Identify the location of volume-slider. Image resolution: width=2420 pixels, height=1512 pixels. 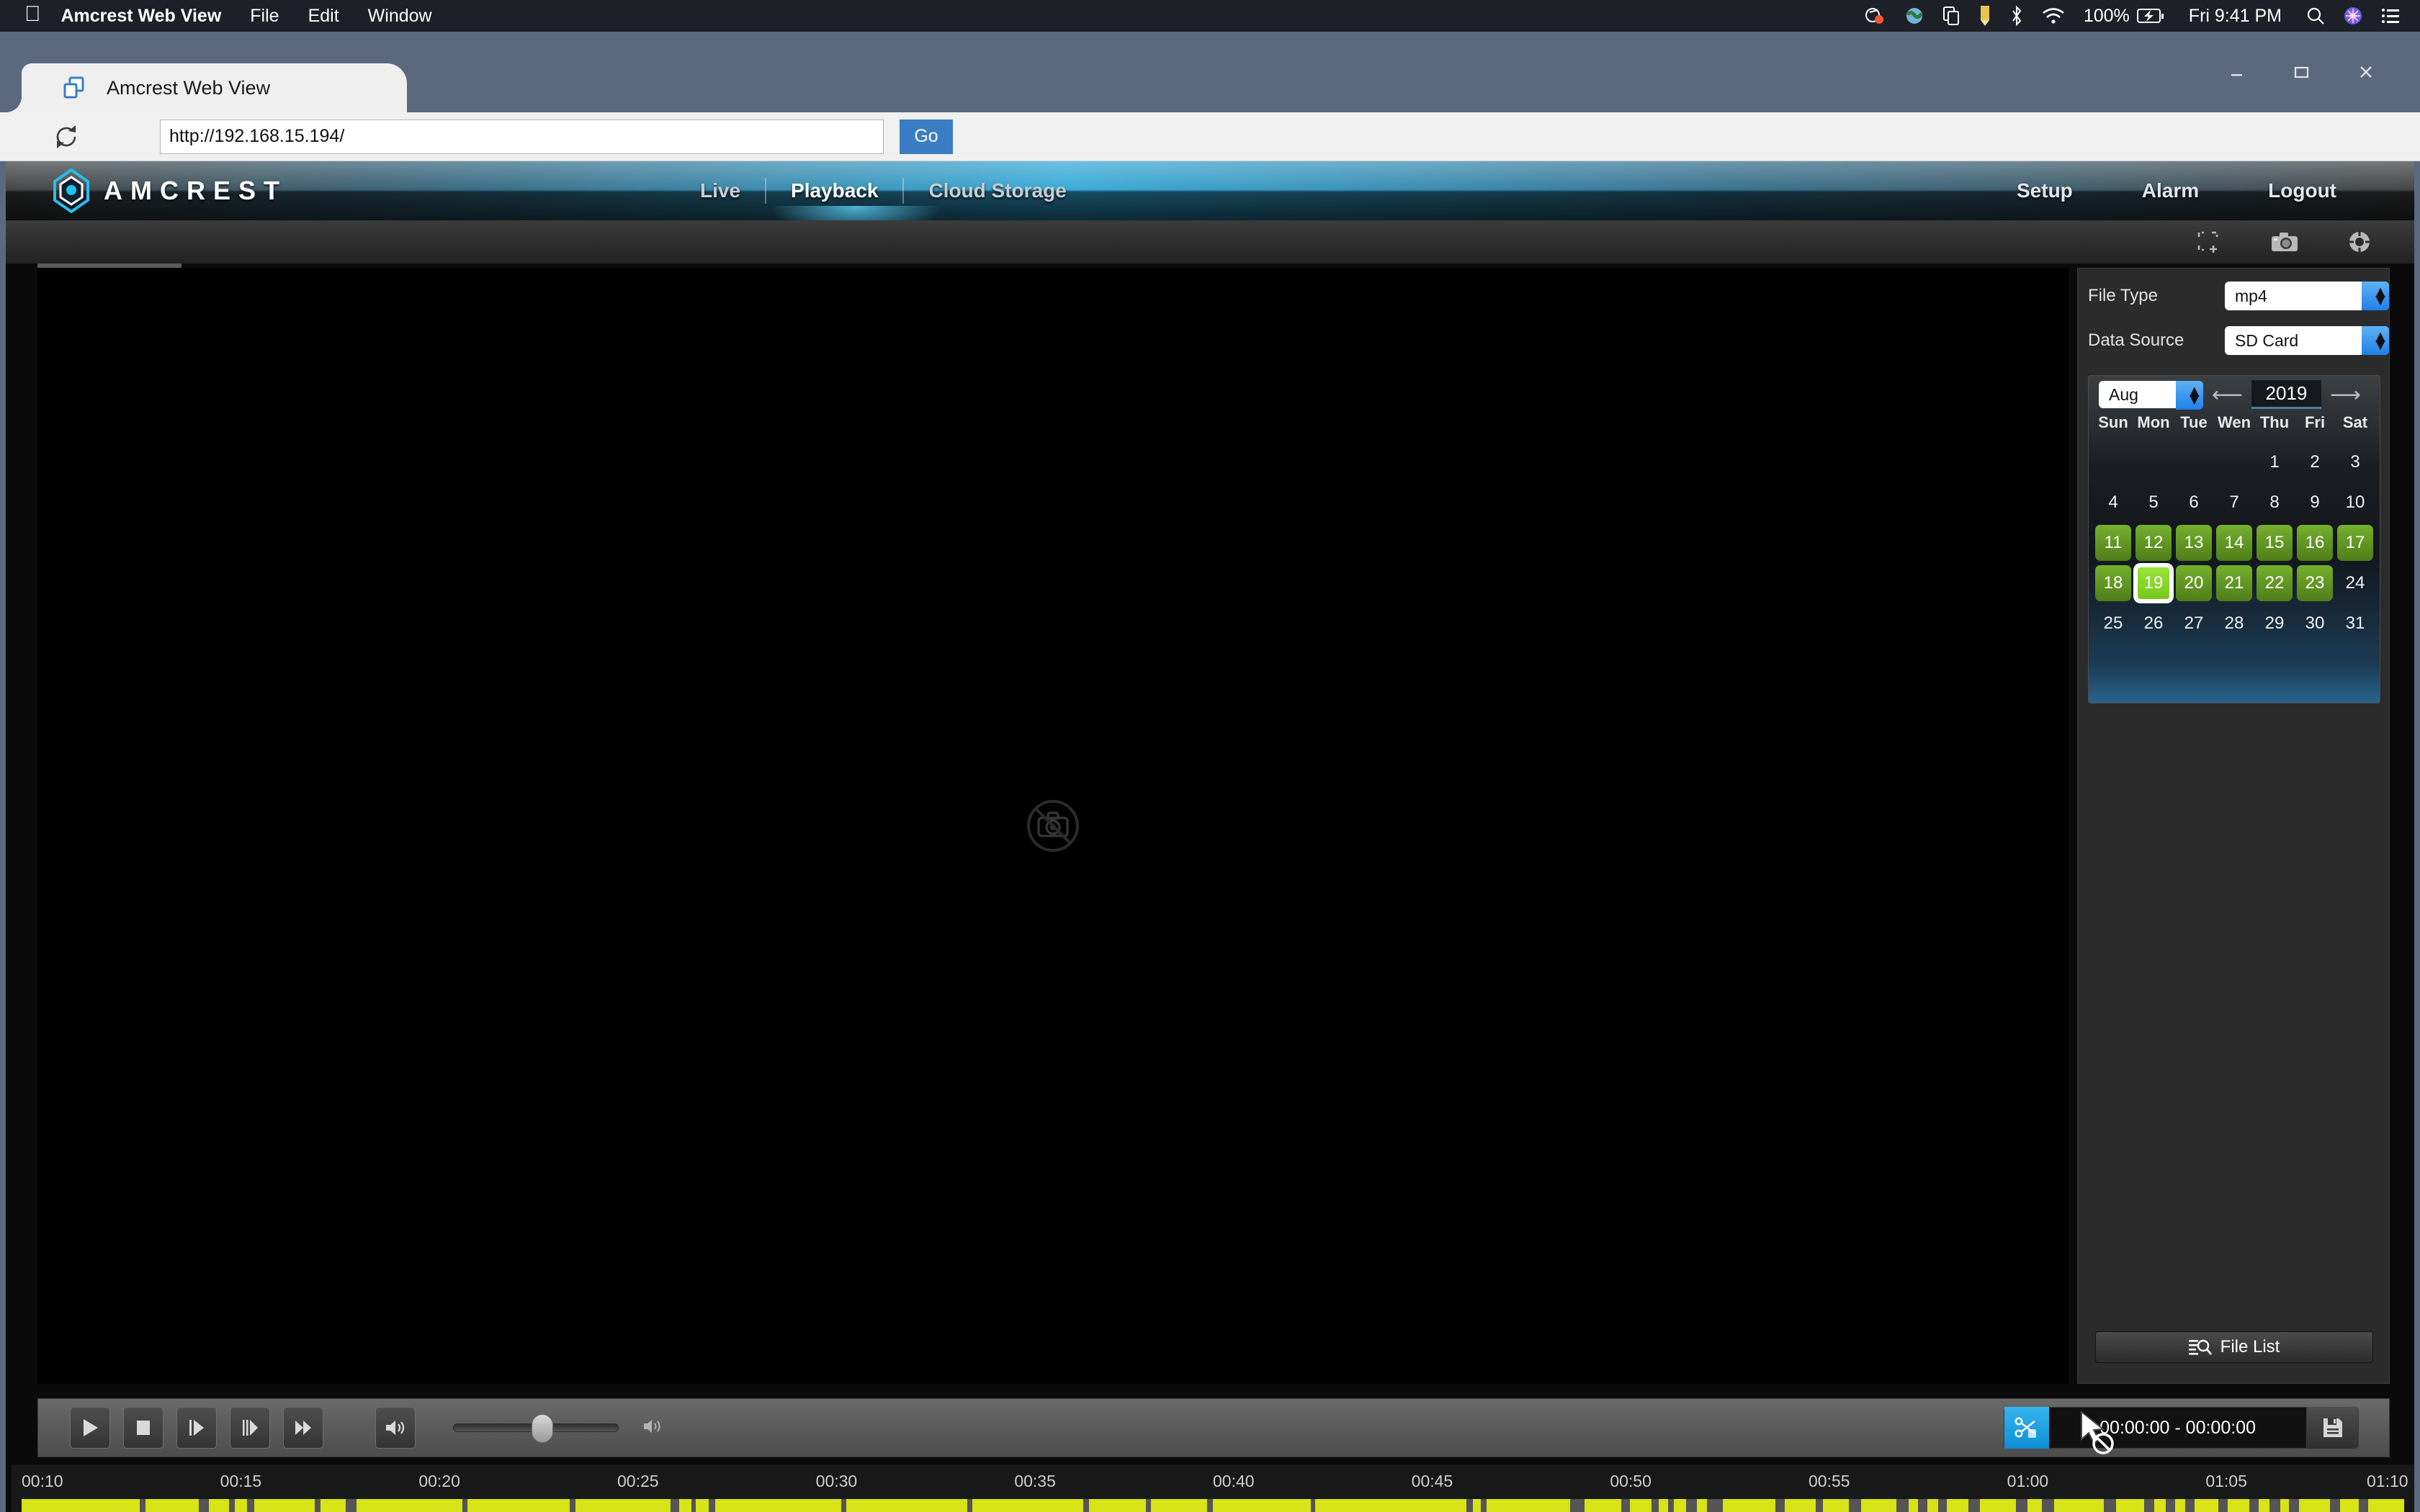
(536, 1428).